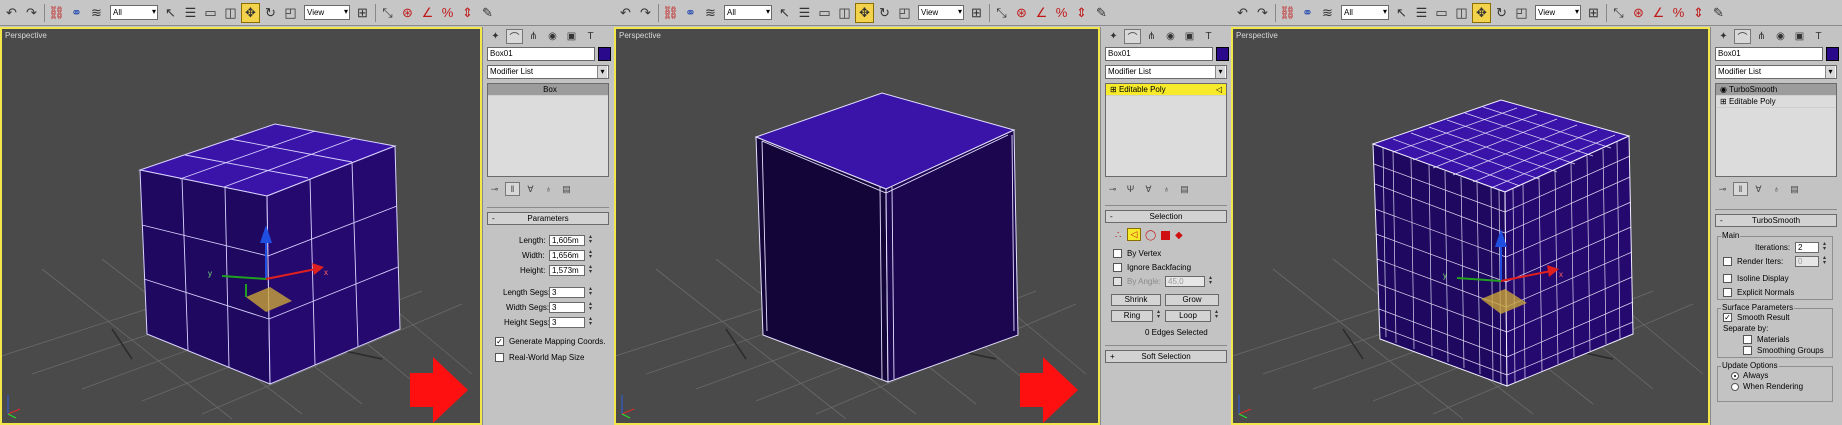  I want to click on redo-icon: ↷, so click(31, 13).